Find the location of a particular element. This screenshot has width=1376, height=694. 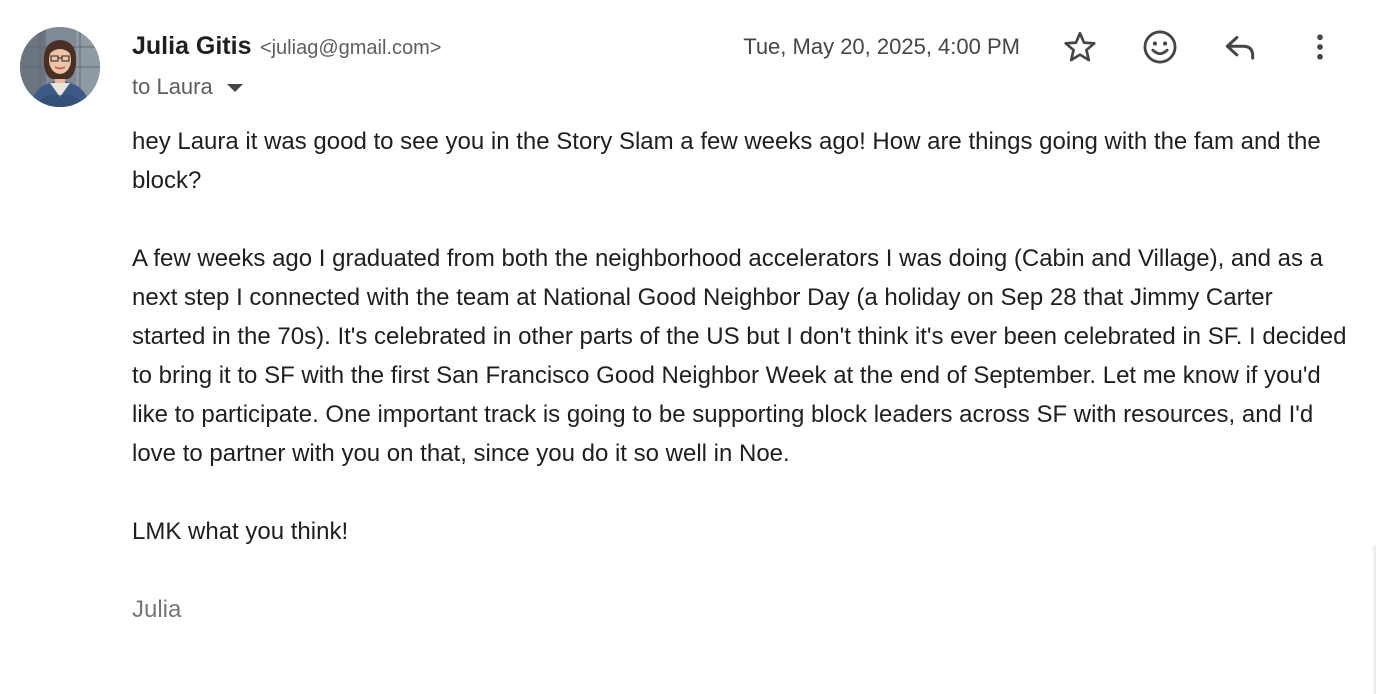

avatar-photo is located at coordinates (60, 67).